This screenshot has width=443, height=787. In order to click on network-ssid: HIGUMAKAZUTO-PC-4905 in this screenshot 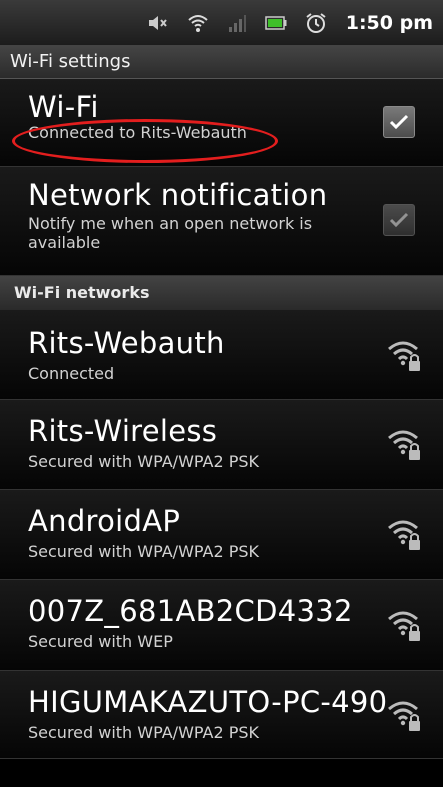, I will do `click(208, 702)`.